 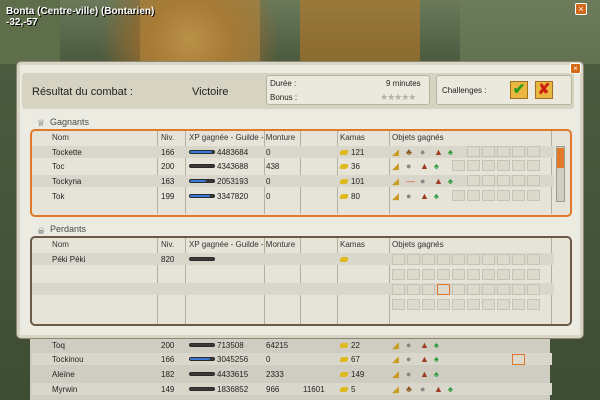 I want to click on close-icon: ×, so click(x=581, y=9).